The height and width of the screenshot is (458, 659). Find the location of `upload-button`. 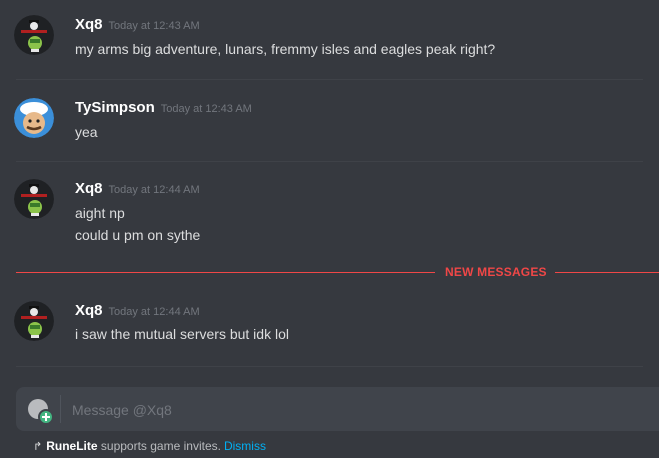

upload-button is located at coordinates (41, 412).